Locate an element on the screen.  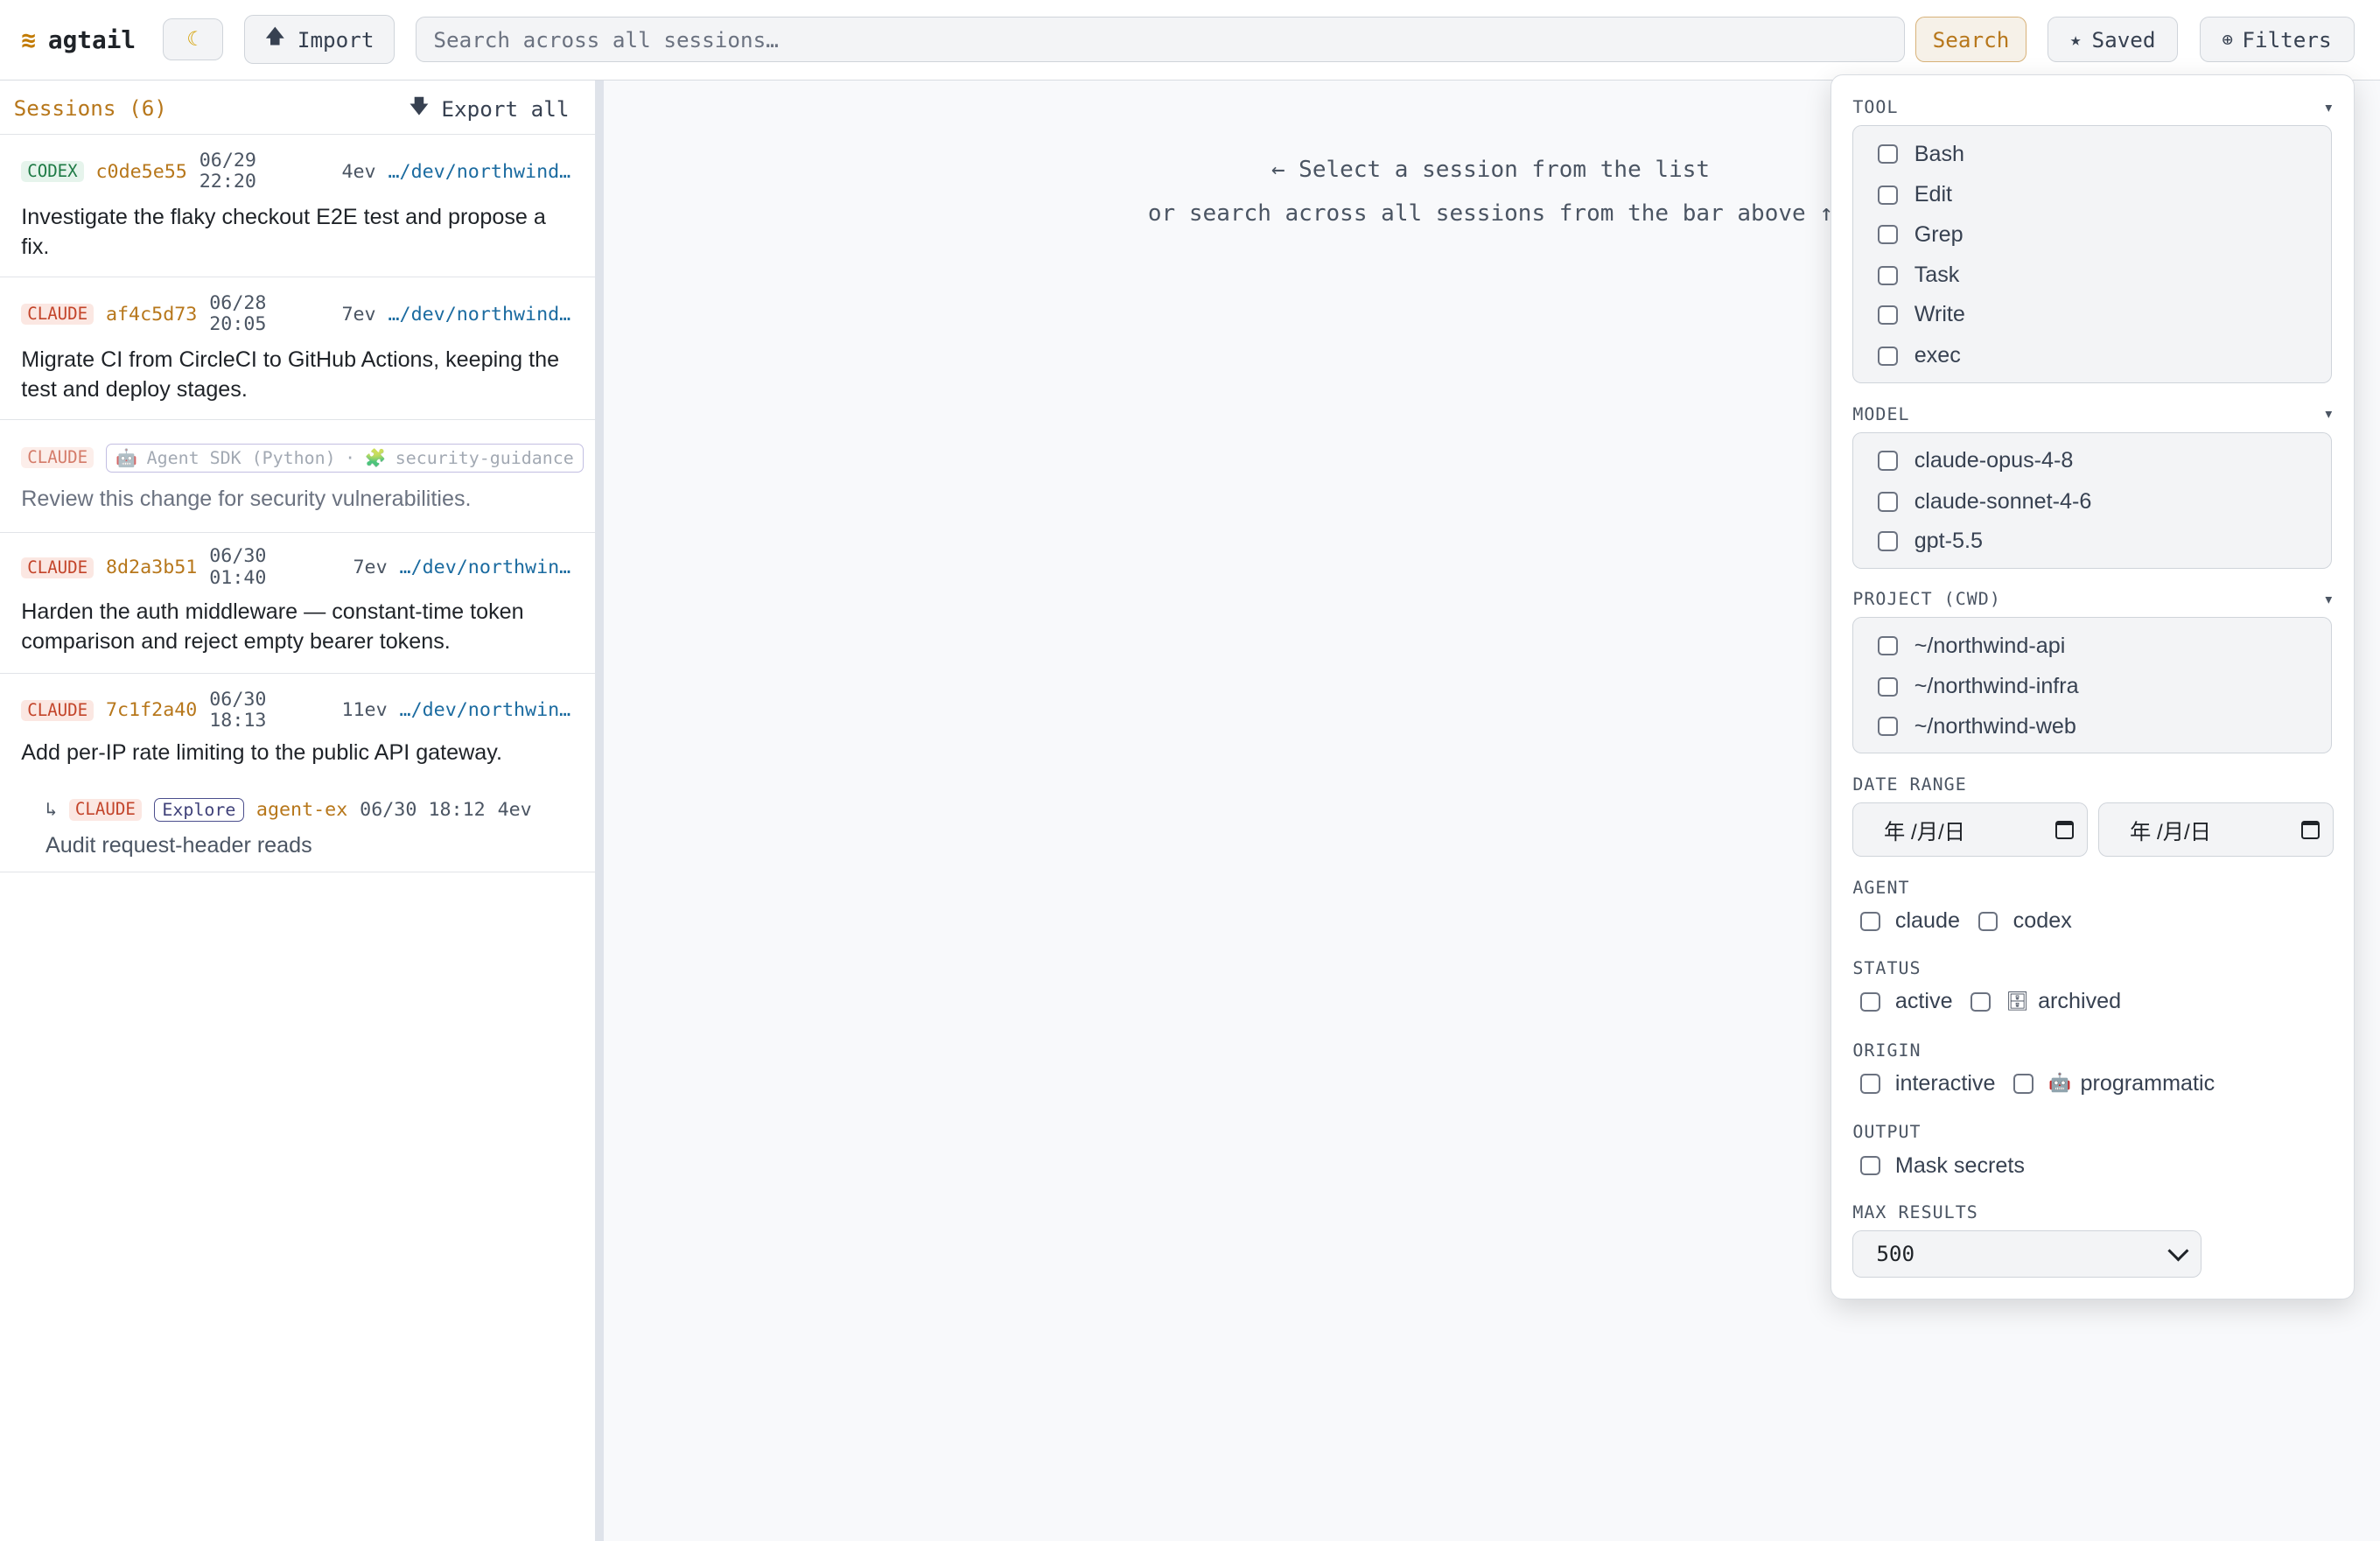
status-option-active: active is located at coordinates (1906, 1002).